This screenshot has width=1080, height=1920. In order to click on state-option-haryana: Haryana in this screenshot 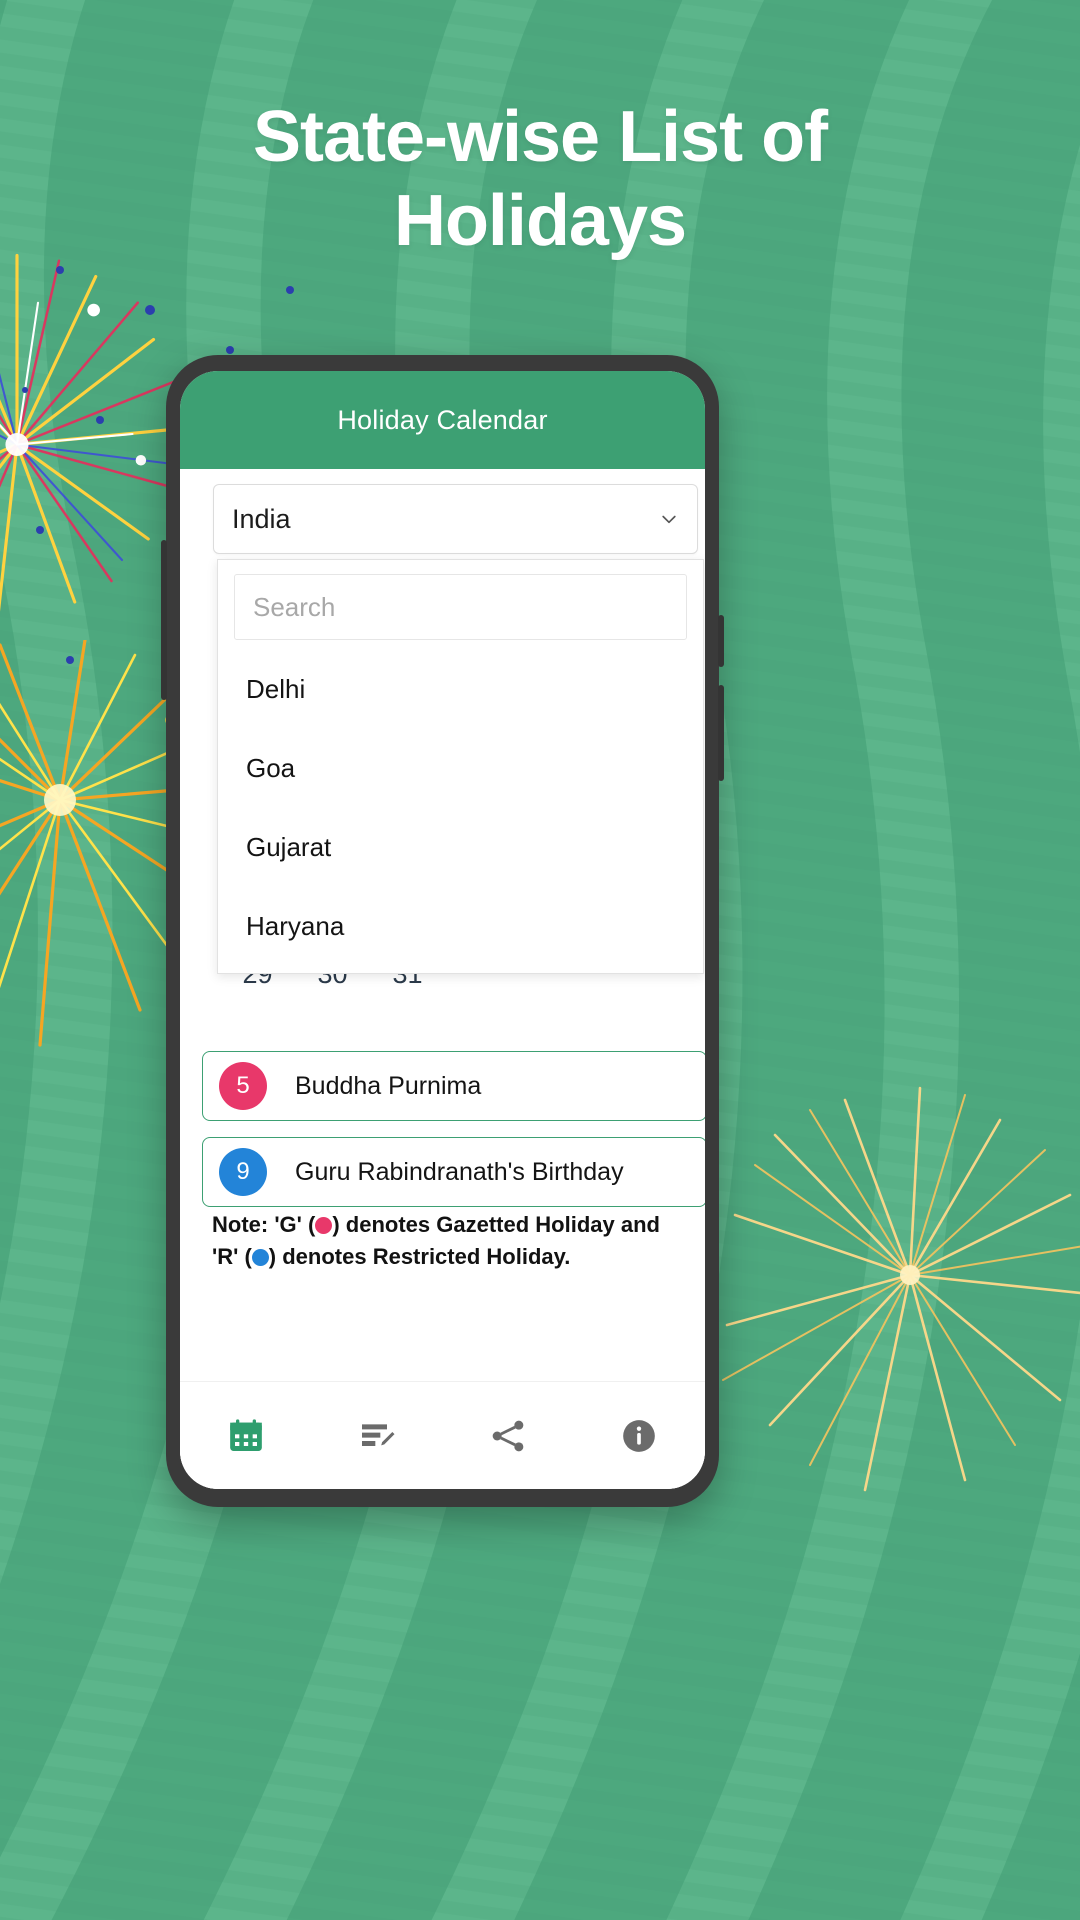, I will do `click(460, 926)`.